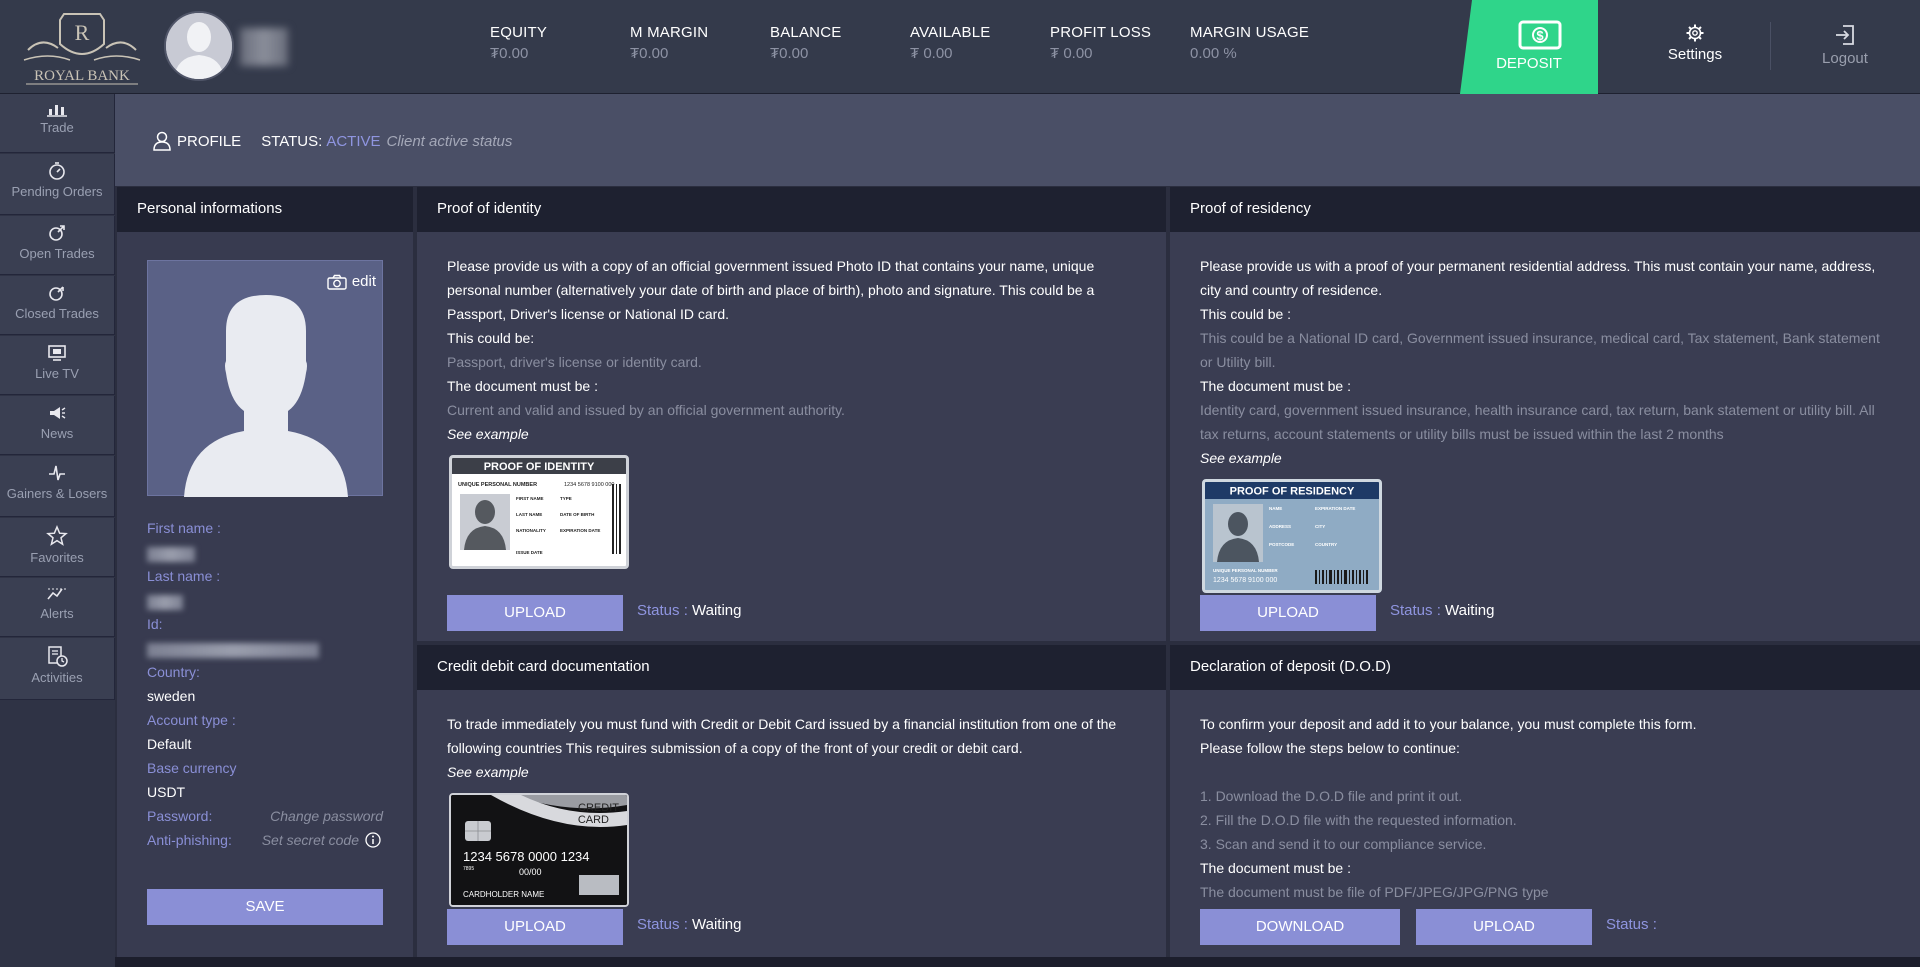 The height and width of the screenshot is (967, 1920). What do you see at coordinates (265, 907) in the screenshot?
I see `save-button: SAVE` at bounding box center [265, 907].